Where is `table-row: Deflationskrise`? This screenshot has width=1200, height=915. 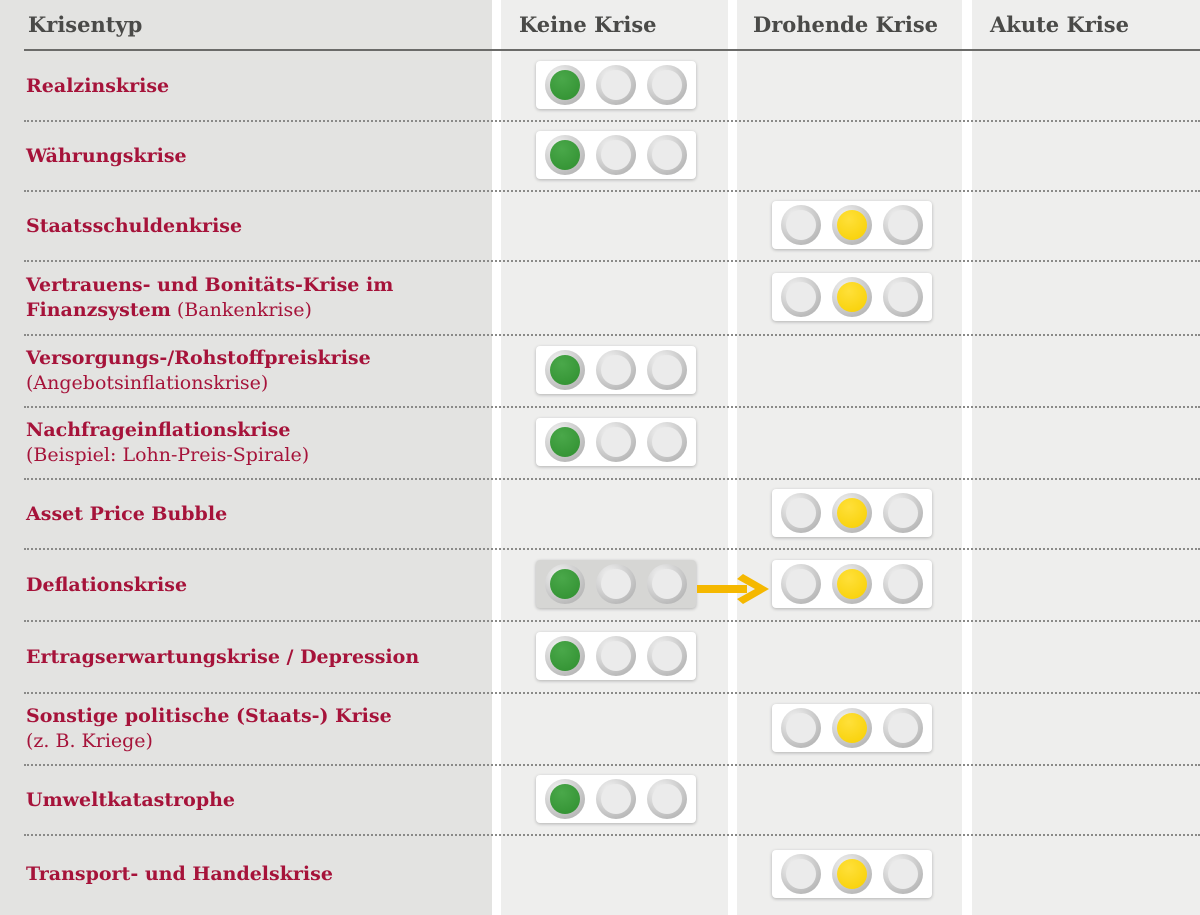
table-row: Deflationskrise is located at coordinates (600, 586).